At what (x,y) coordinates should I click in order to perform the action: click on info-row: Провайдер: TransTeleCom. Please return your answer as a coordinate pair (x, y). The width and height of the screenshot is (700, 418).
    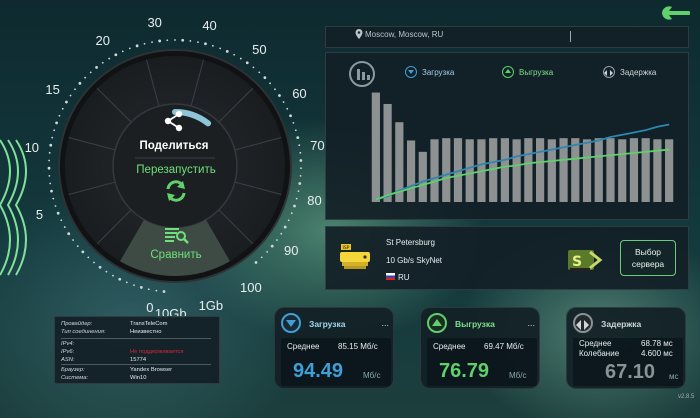
    Looking at the image, I should click on (139, 324).